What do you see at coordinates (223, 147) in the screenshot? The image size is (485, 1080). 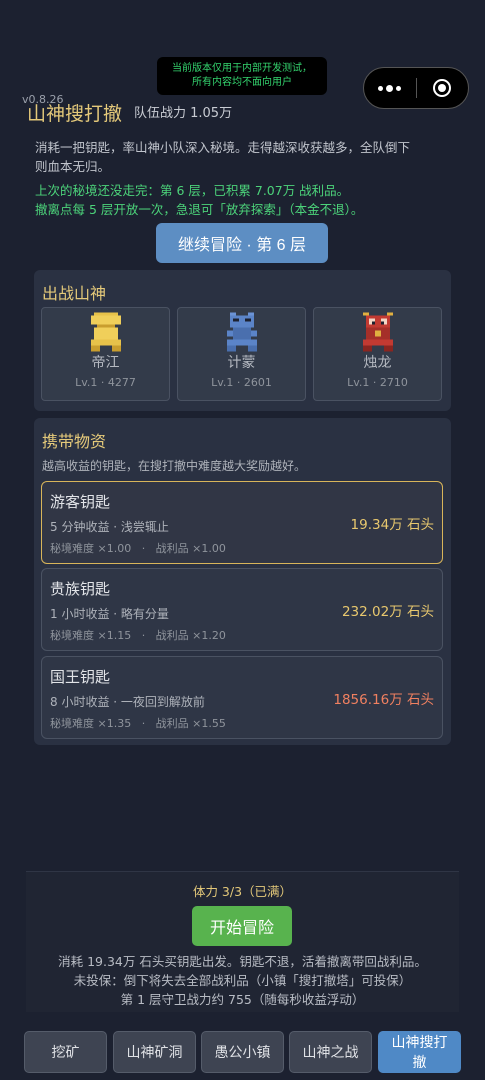 I see `description-line1: 消耗一把钥匙，率山神小队深入秘境。走得越深收获越多，全队倒下` at bounding box center [223, 147].